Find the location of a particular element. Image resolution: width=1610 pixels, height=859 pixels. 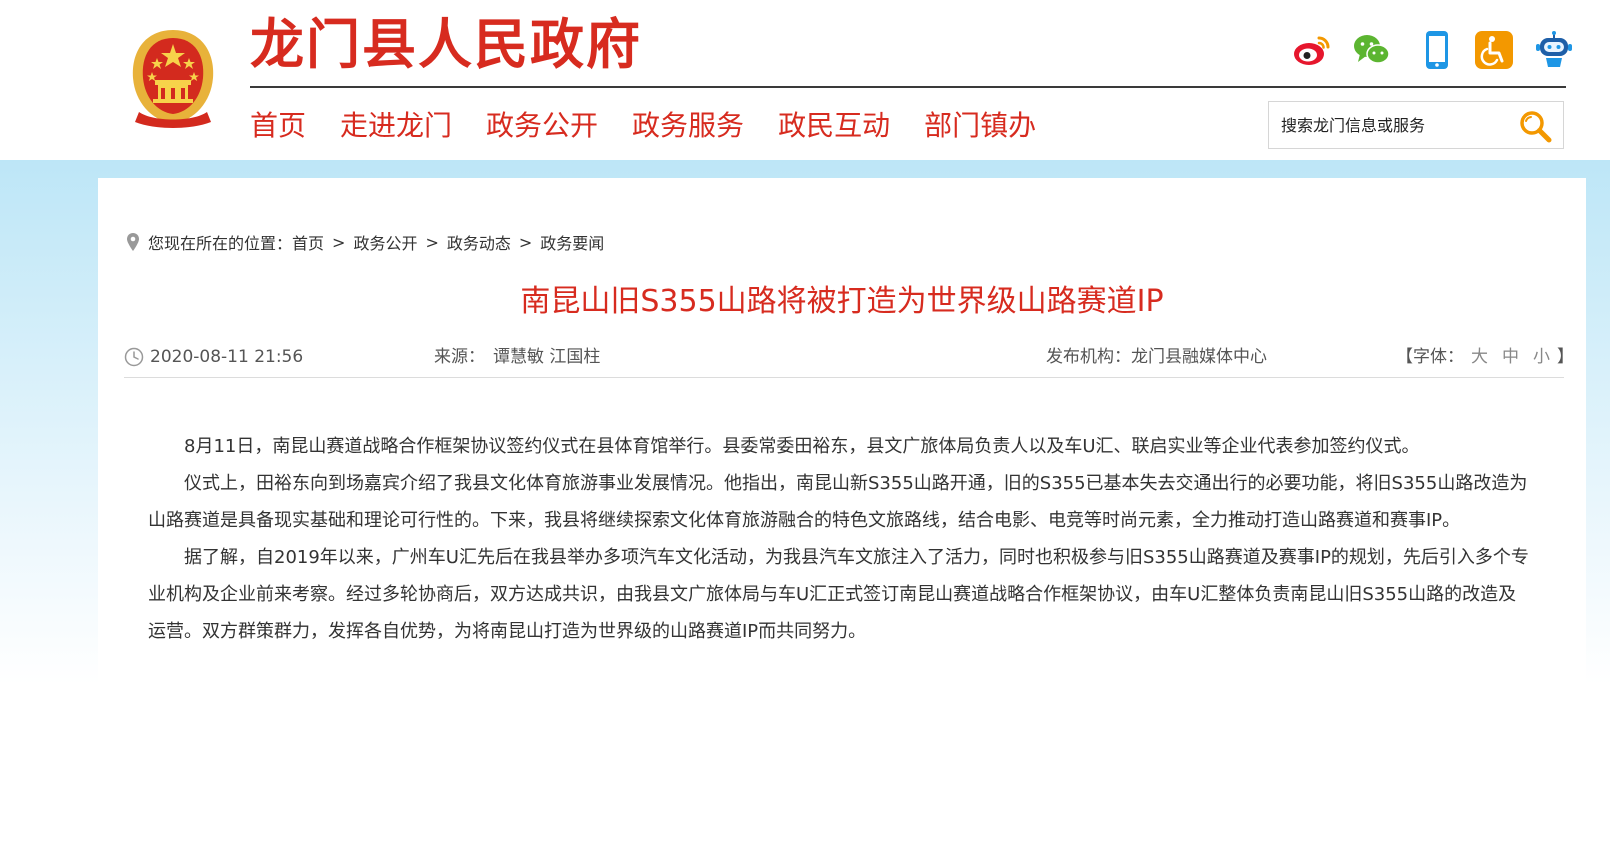

nav-government-affairs: 政务公开 is located at coordinates (542, 126).